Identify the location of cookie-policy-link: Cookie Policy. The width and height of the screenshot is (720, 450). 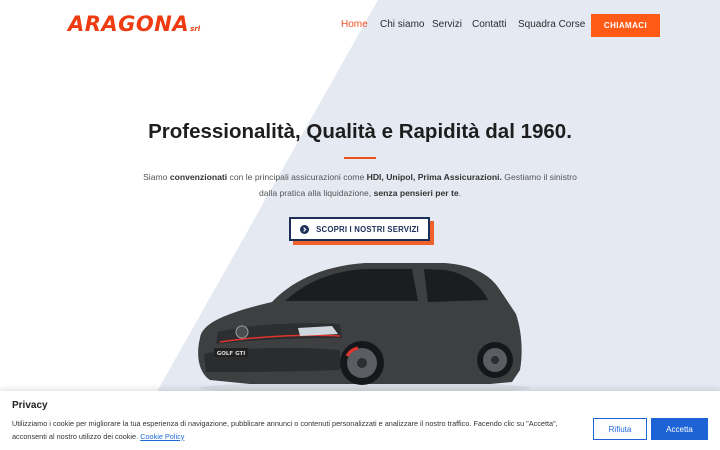
(162, 436).